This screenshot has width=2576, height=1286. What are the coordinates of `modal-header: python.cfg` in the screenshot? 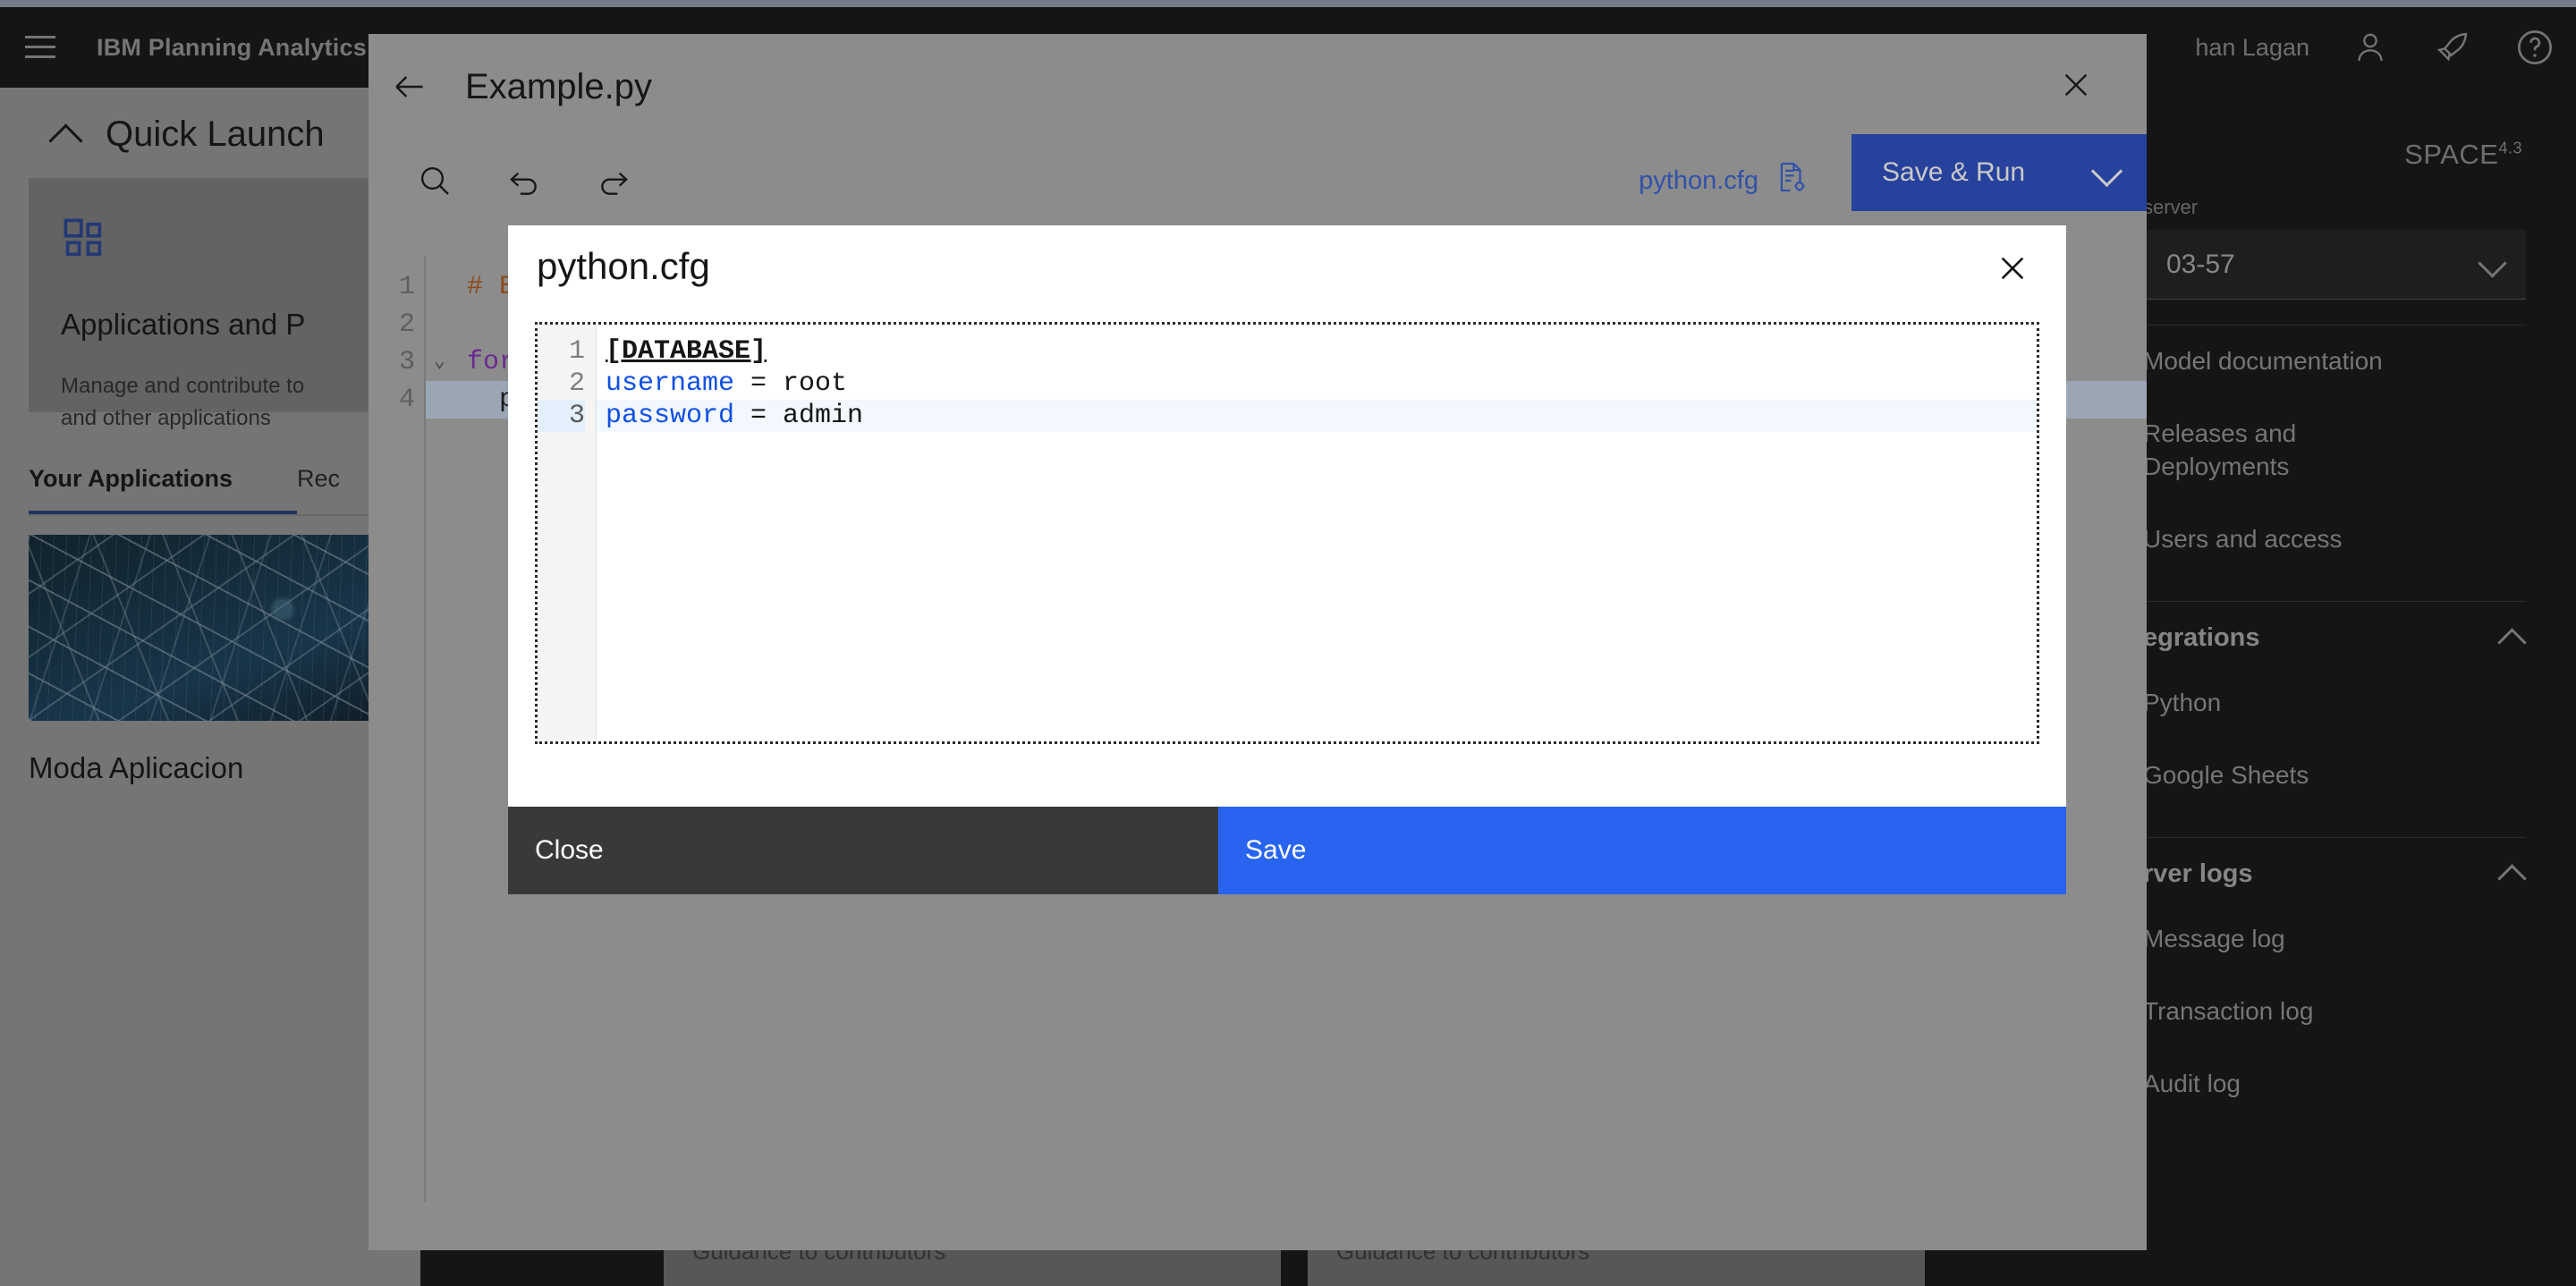 It's located at (1287, 273).